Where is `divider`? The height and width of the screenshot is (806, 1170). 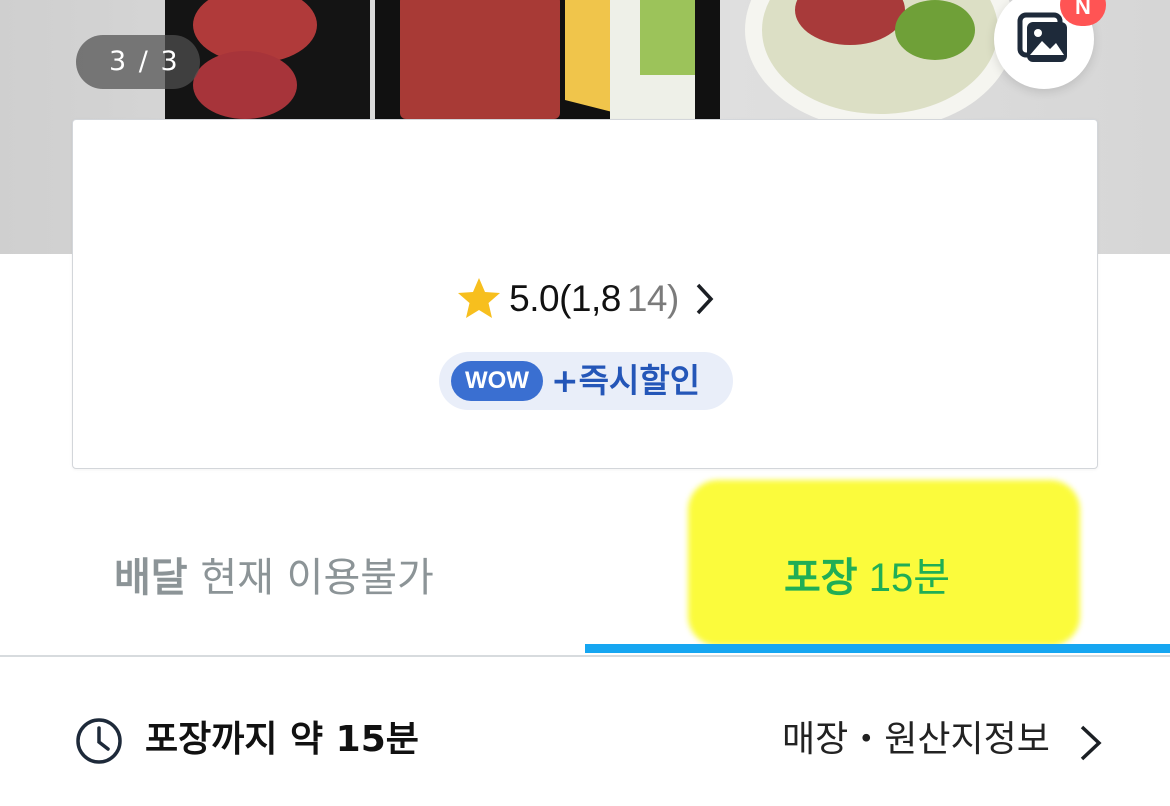 divider is located at coordinates (585, 656).